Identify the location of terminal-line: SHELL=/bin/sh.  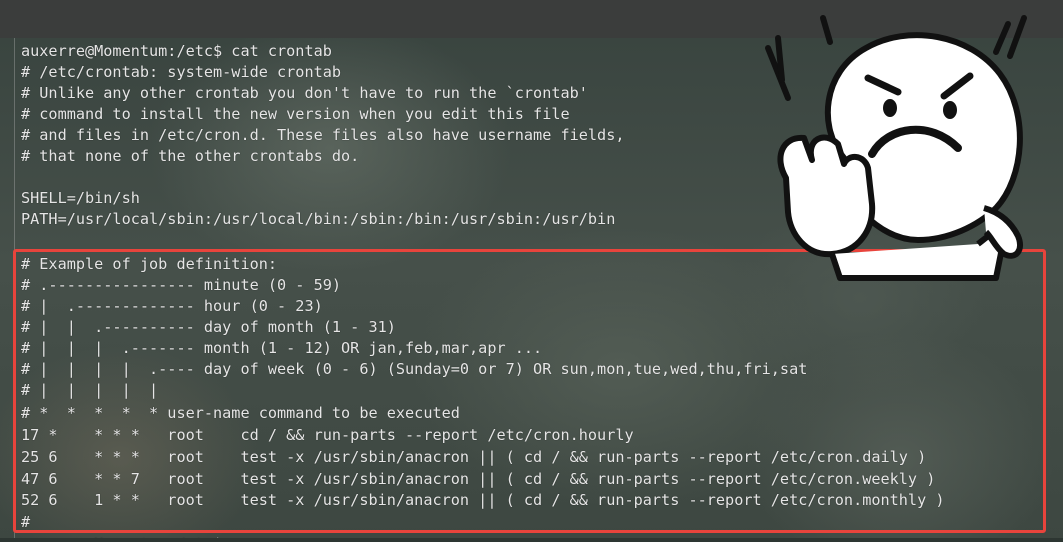
(80, 198).